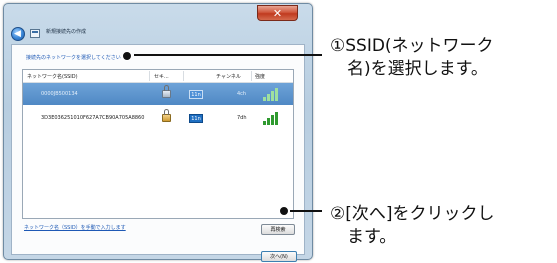 The image size is (557, 263). I want to click on callout-step-2: ②[次へ]をクリックし ます。, so click(412, 225).